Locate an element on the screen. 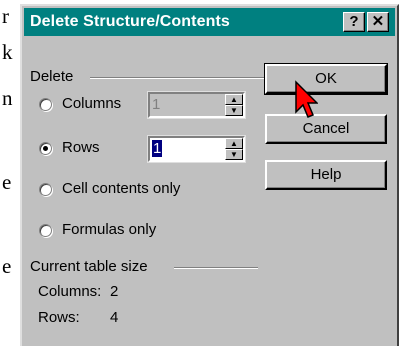 The width and height of the screenshot is (399, 346). rows-up-arrow-icon: ▲ is located at coordinates (234, 143).